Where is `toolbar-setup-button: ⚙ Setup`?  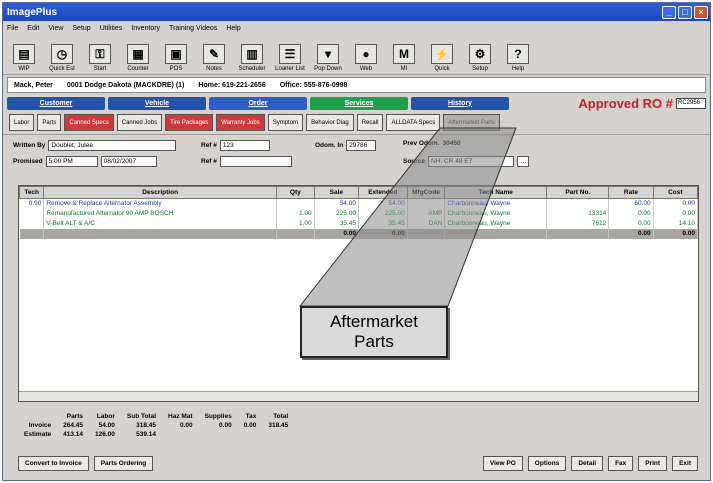 toolbar-setup-button: ⚙ Setup is located at coordinates (480, 54).